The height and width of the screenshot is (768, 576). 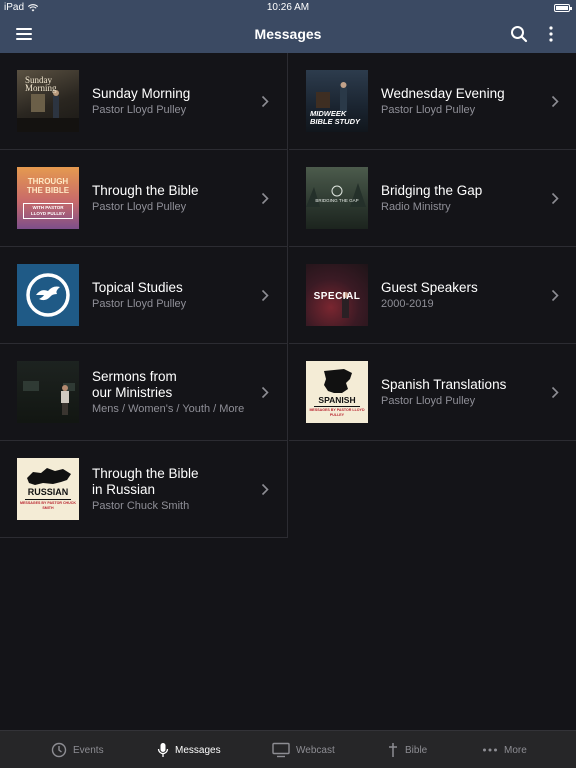 I want to click on item-title: Wednesday Evening, so click(x=443, y=93).